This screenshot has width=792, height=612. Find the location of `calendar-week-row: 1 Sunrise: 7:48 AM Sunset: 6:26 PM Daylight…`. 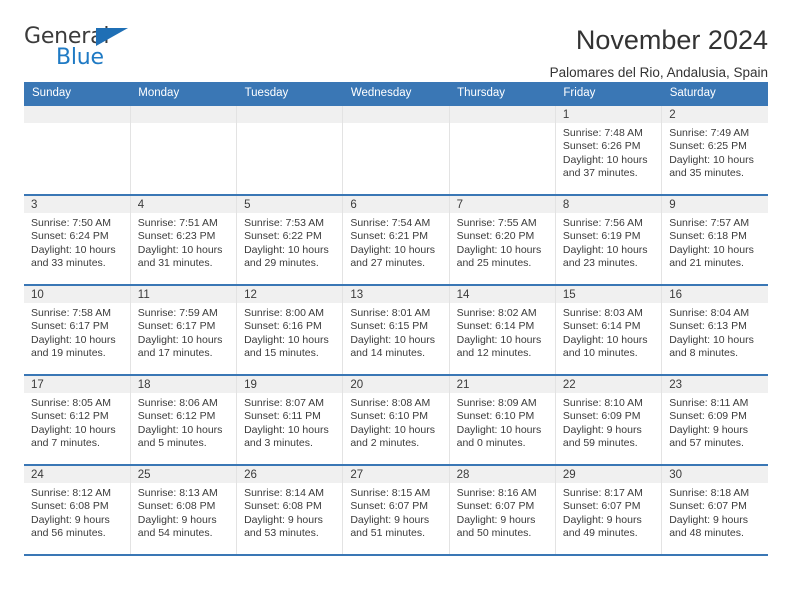

calendar-week-row: 1 Sunrise: 7:48 AM Sunset: 6:26 PM Daylight… is located at coordinates (396, 149).